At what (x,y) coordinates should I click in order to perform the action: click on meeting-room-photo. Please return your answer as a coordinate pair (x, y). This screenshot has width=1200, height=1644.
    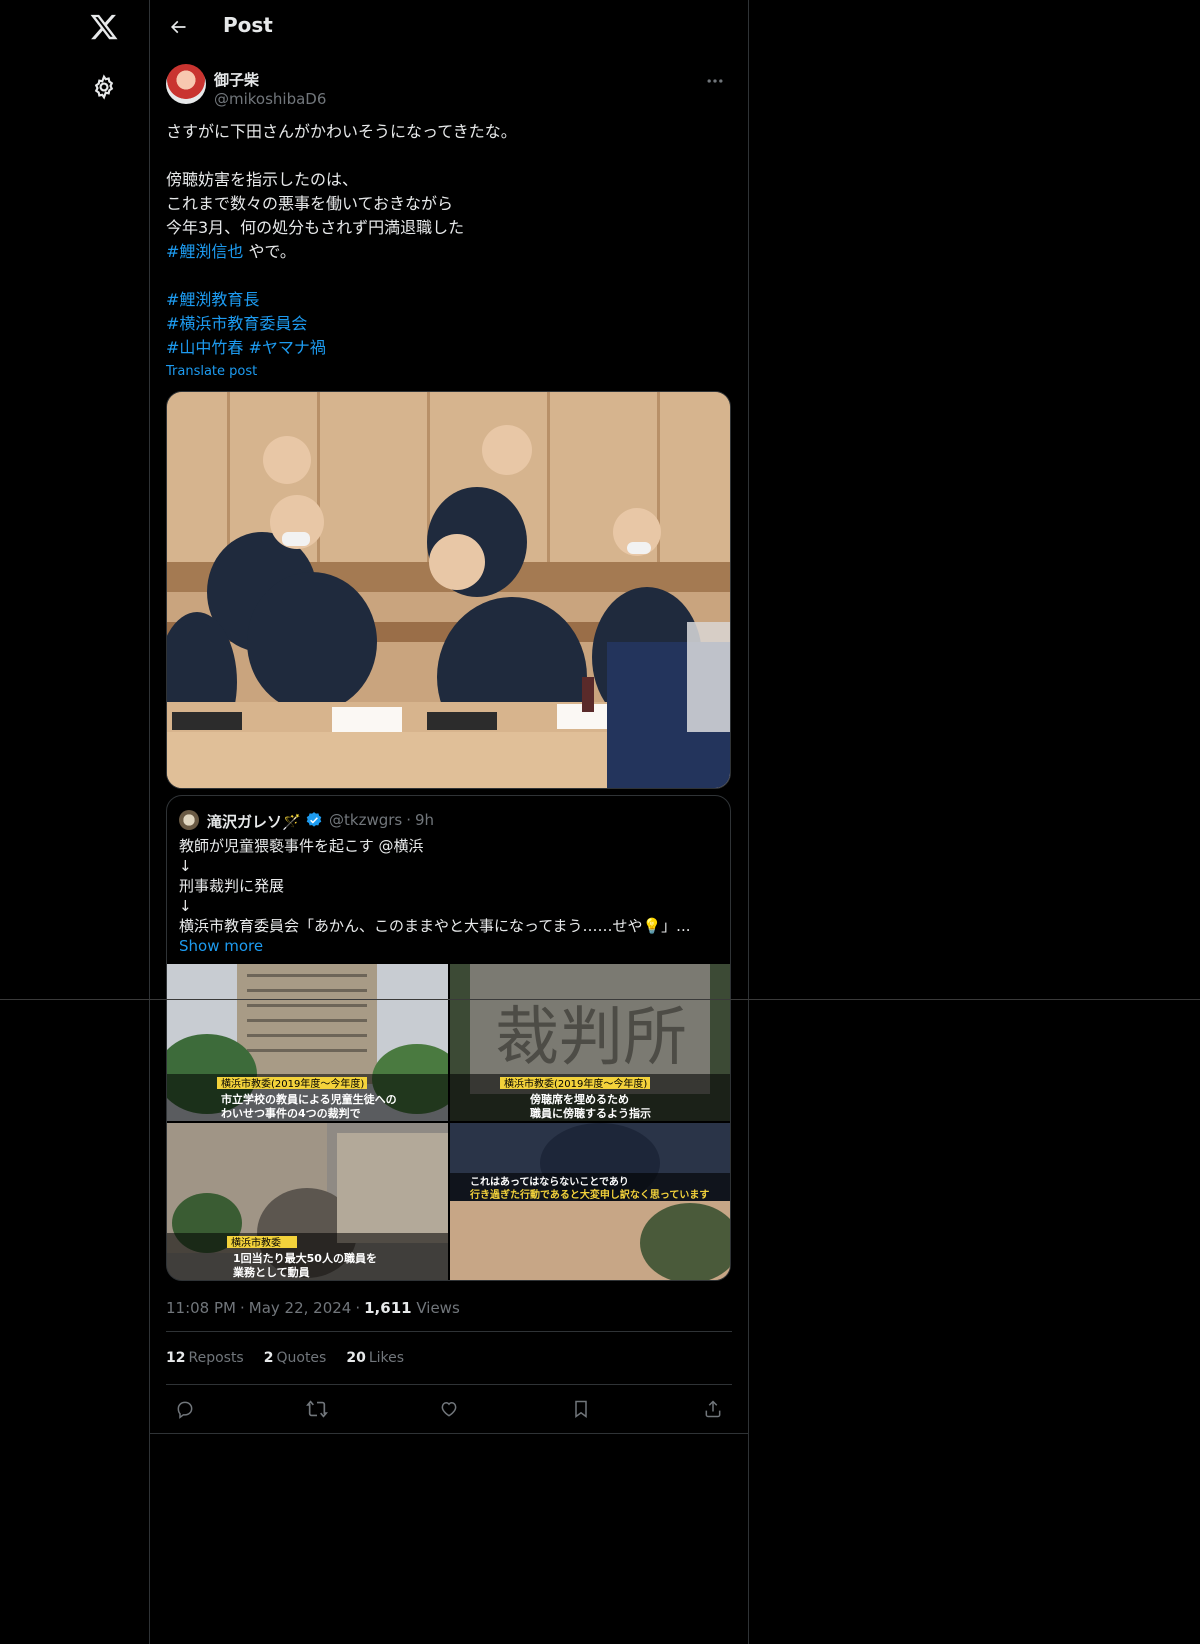
    Looking at the image, I should click on (448, 590).